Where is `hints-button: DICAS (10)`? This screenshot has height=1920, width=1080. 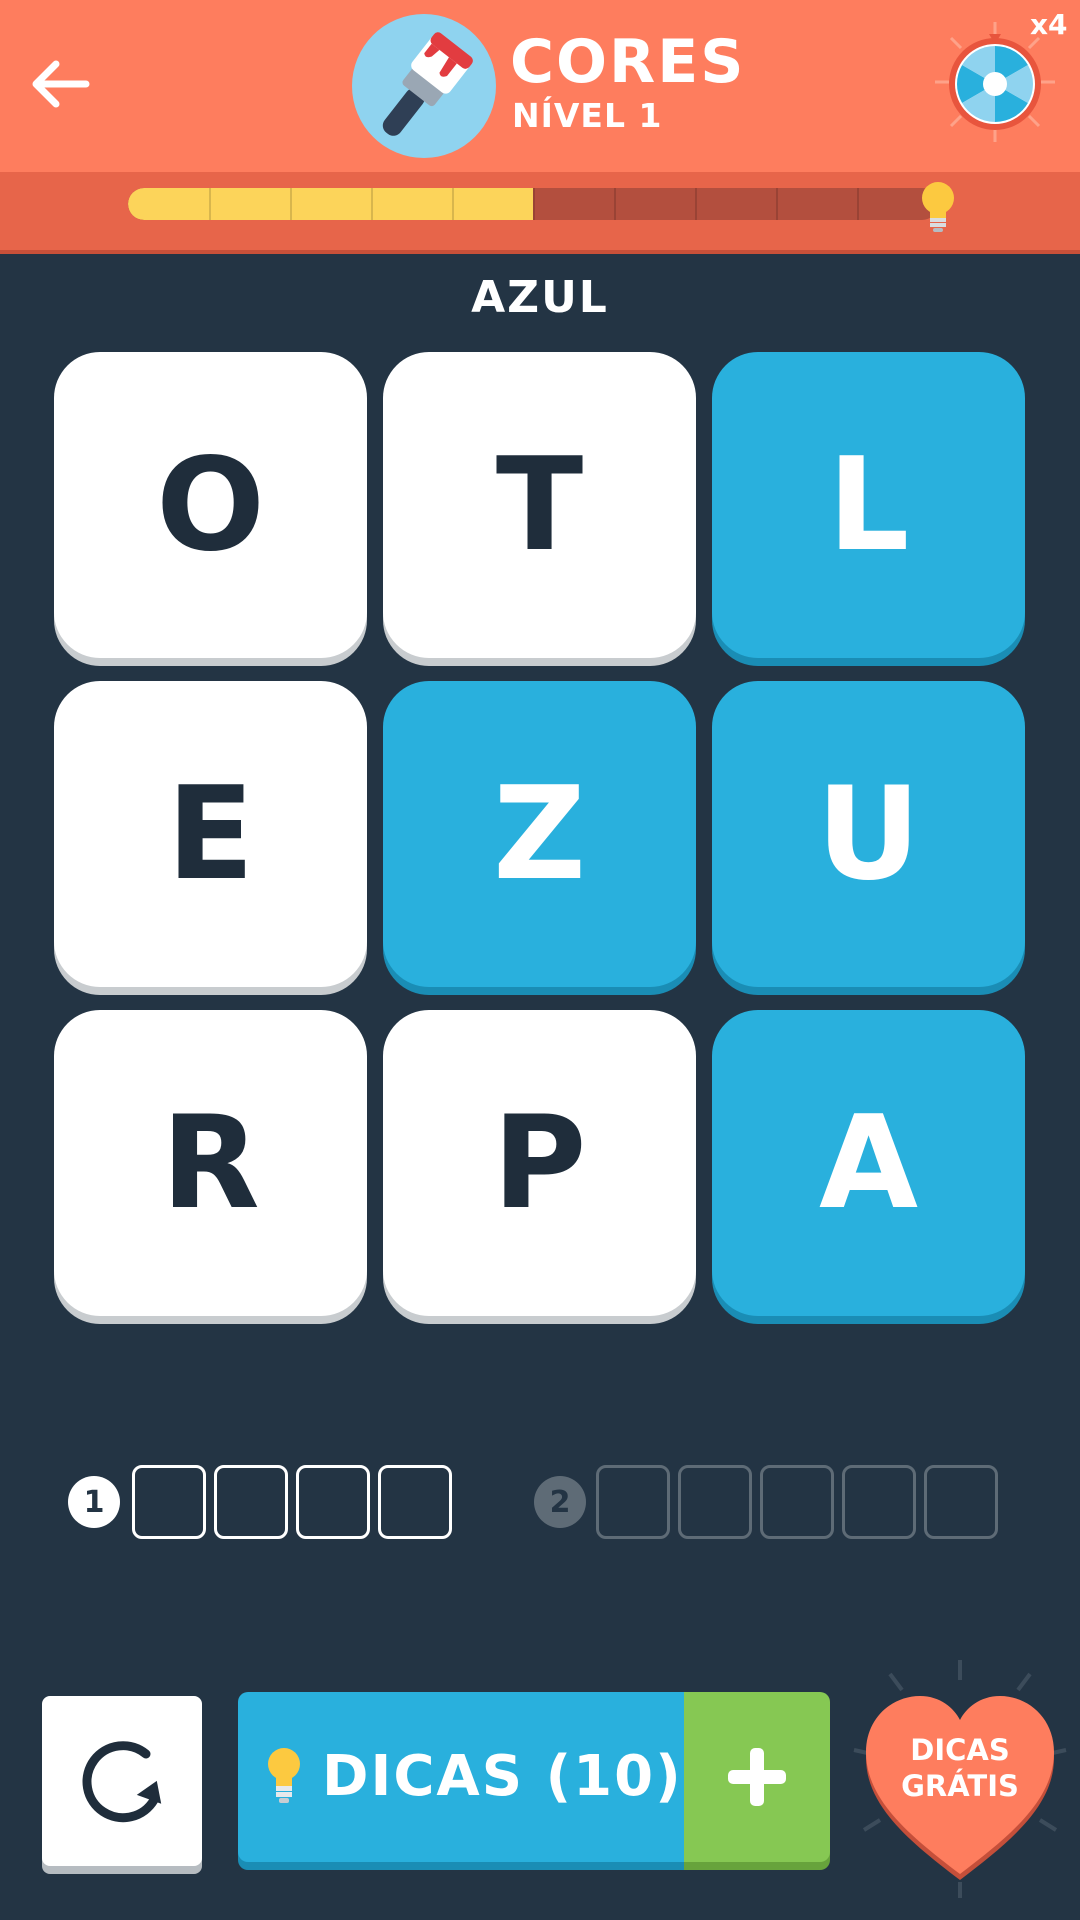
hints-button: DICAS (10) is located at coordinates (461, 1777).